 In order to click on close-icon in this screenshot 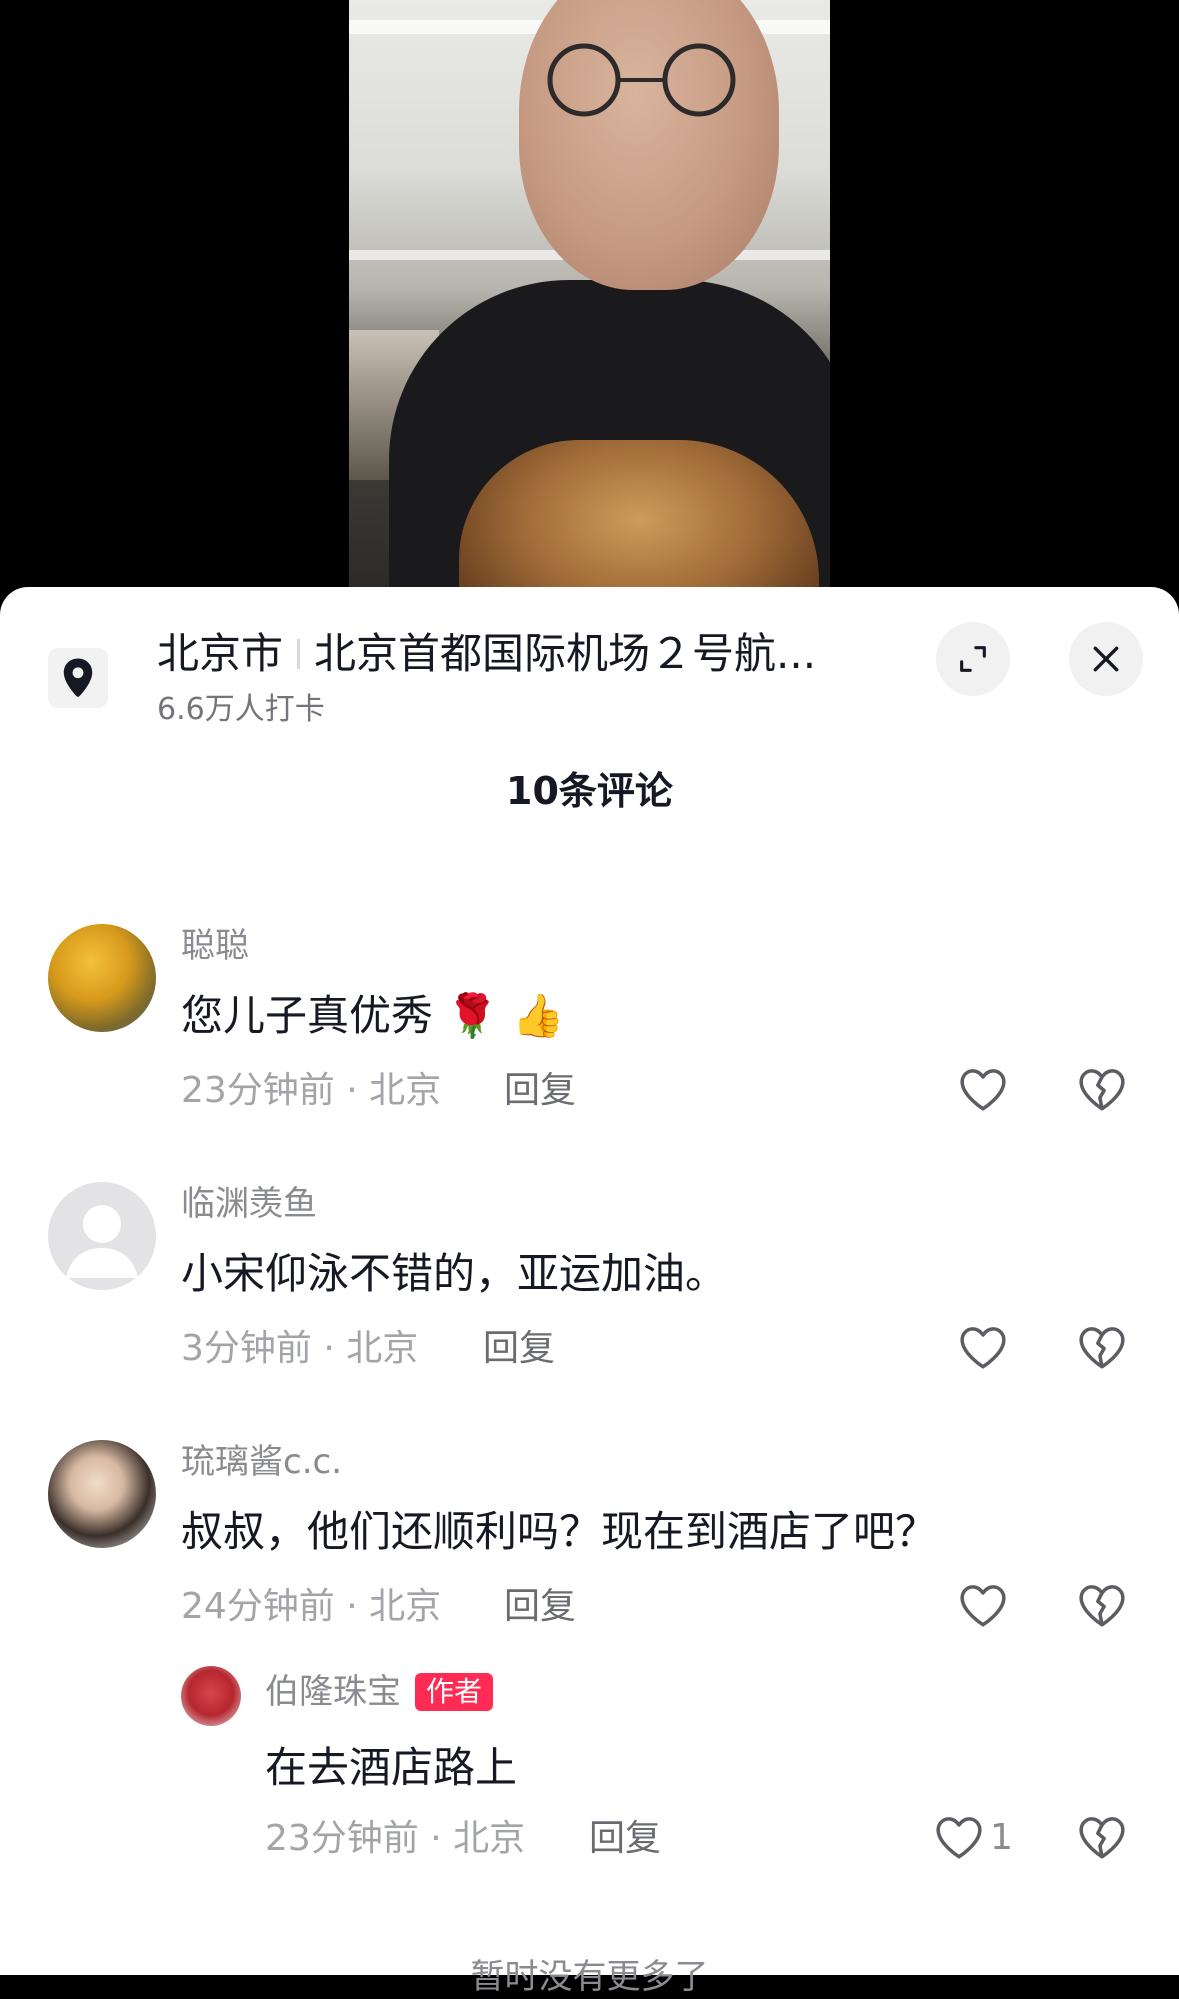, I will do `click(1106, 659)`.